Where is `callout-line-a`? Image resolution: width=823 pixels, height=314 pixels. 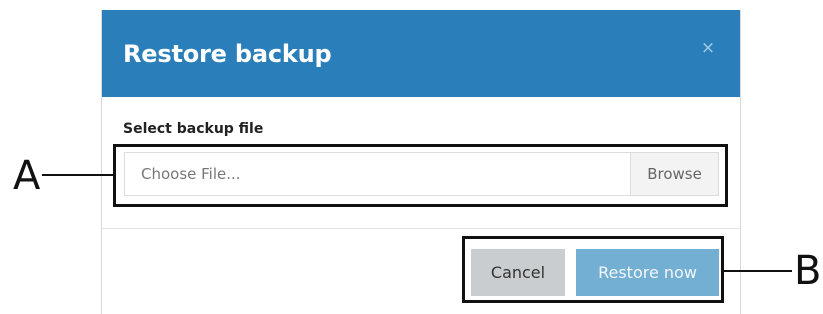
callout-line-a is located at coordinates (77, 175).